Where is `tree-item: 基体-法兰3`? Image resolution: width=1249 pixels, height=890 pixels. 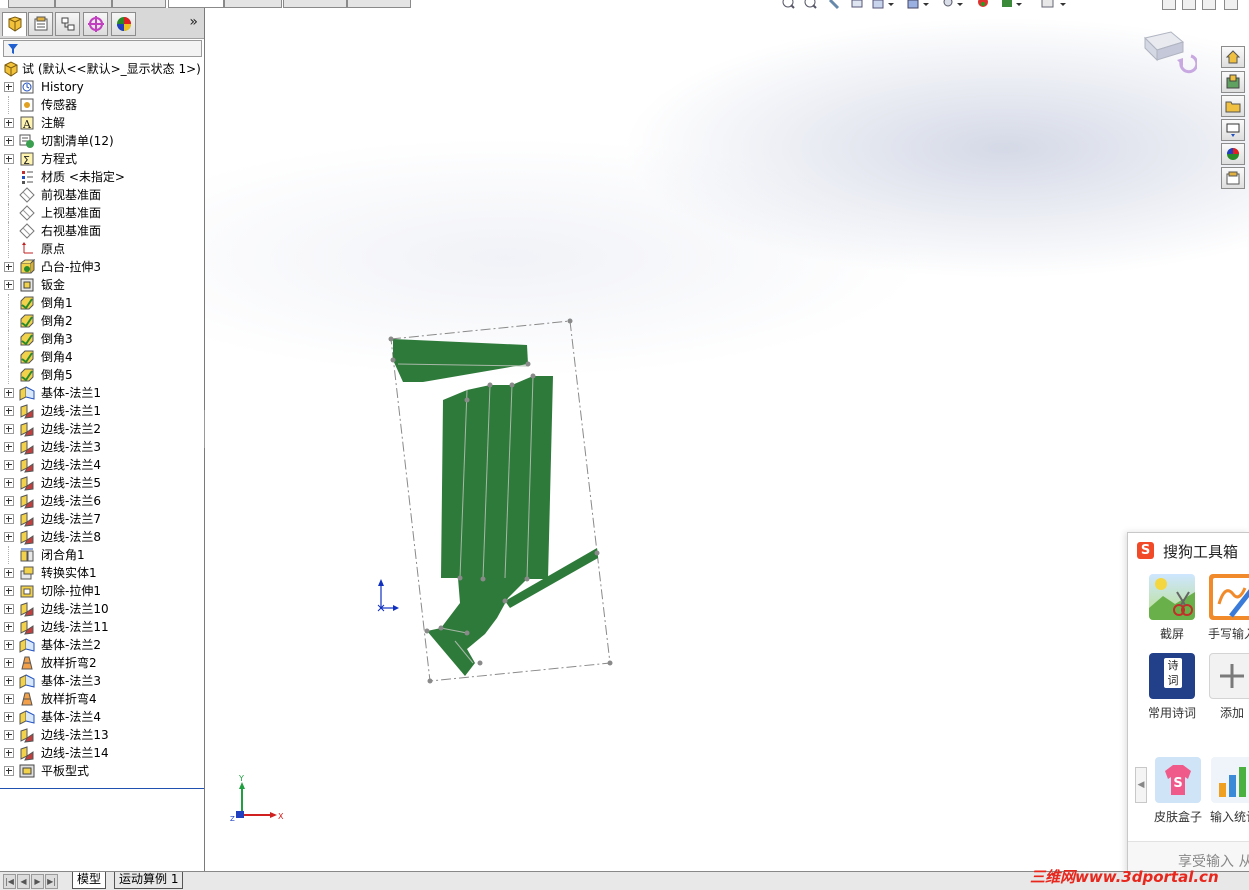
tree-item: 基体-法兰3 is located at coordinates (102, 681).